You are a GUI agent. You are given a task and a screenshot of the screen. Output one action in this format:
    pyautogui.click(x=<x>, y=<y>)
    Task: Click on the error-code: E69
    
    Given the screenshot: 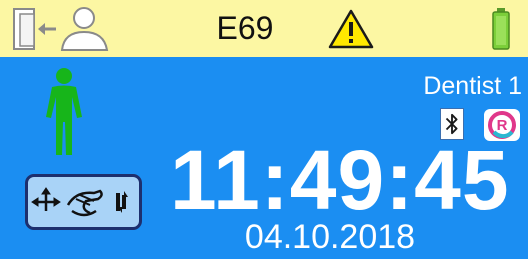 What is the action you would take?
    pyautogui.click(x=245, y=28)
    